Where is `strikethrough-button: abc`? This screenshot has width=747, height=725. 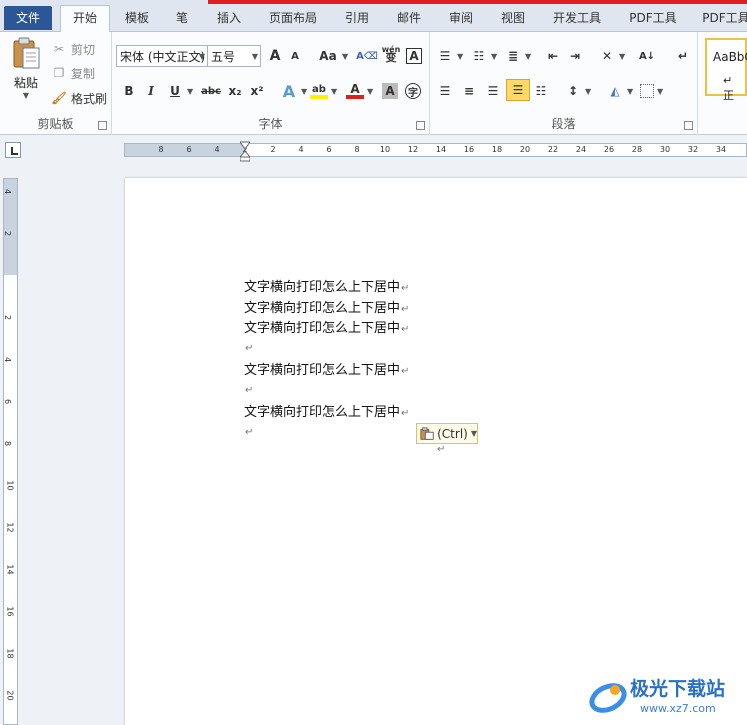 strikethrough-button: abc is located at coordinates (211, 91).